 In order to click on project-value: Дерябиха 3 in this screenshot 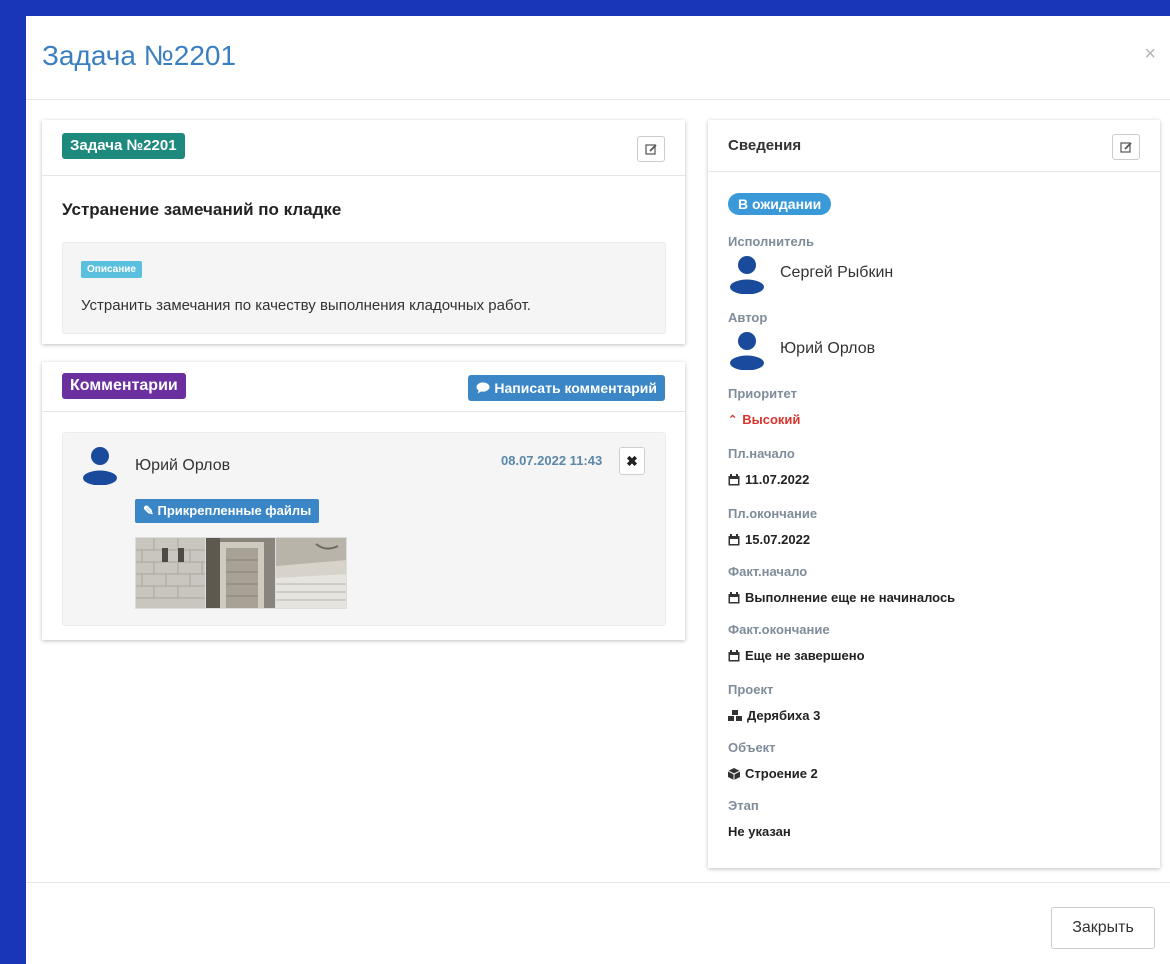, I will do `click(774, 715)`.